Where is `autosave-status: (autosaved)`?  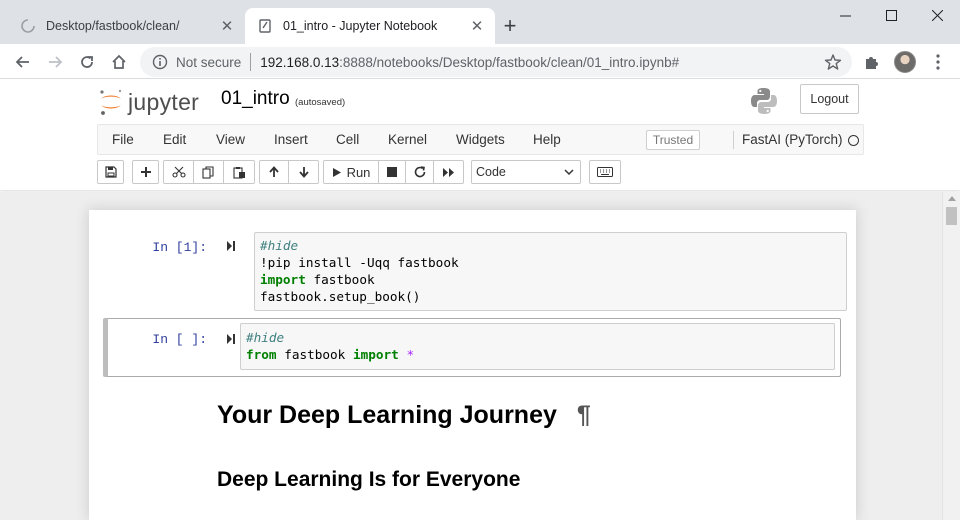 autosave-status: (autosaved) is located at coordinates (320, 102).